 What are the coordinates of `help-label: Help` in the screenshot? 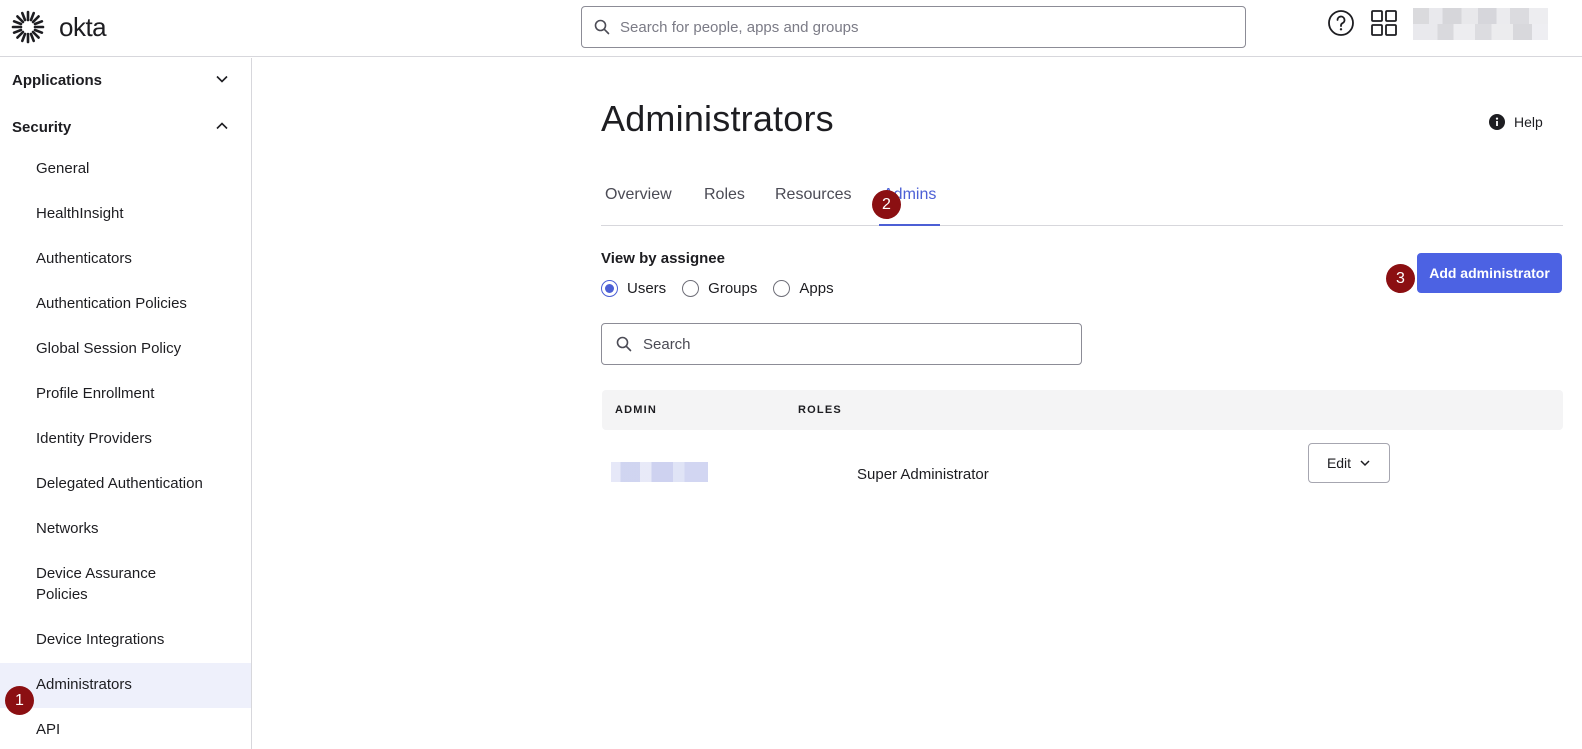 It's located at (1528, 122).